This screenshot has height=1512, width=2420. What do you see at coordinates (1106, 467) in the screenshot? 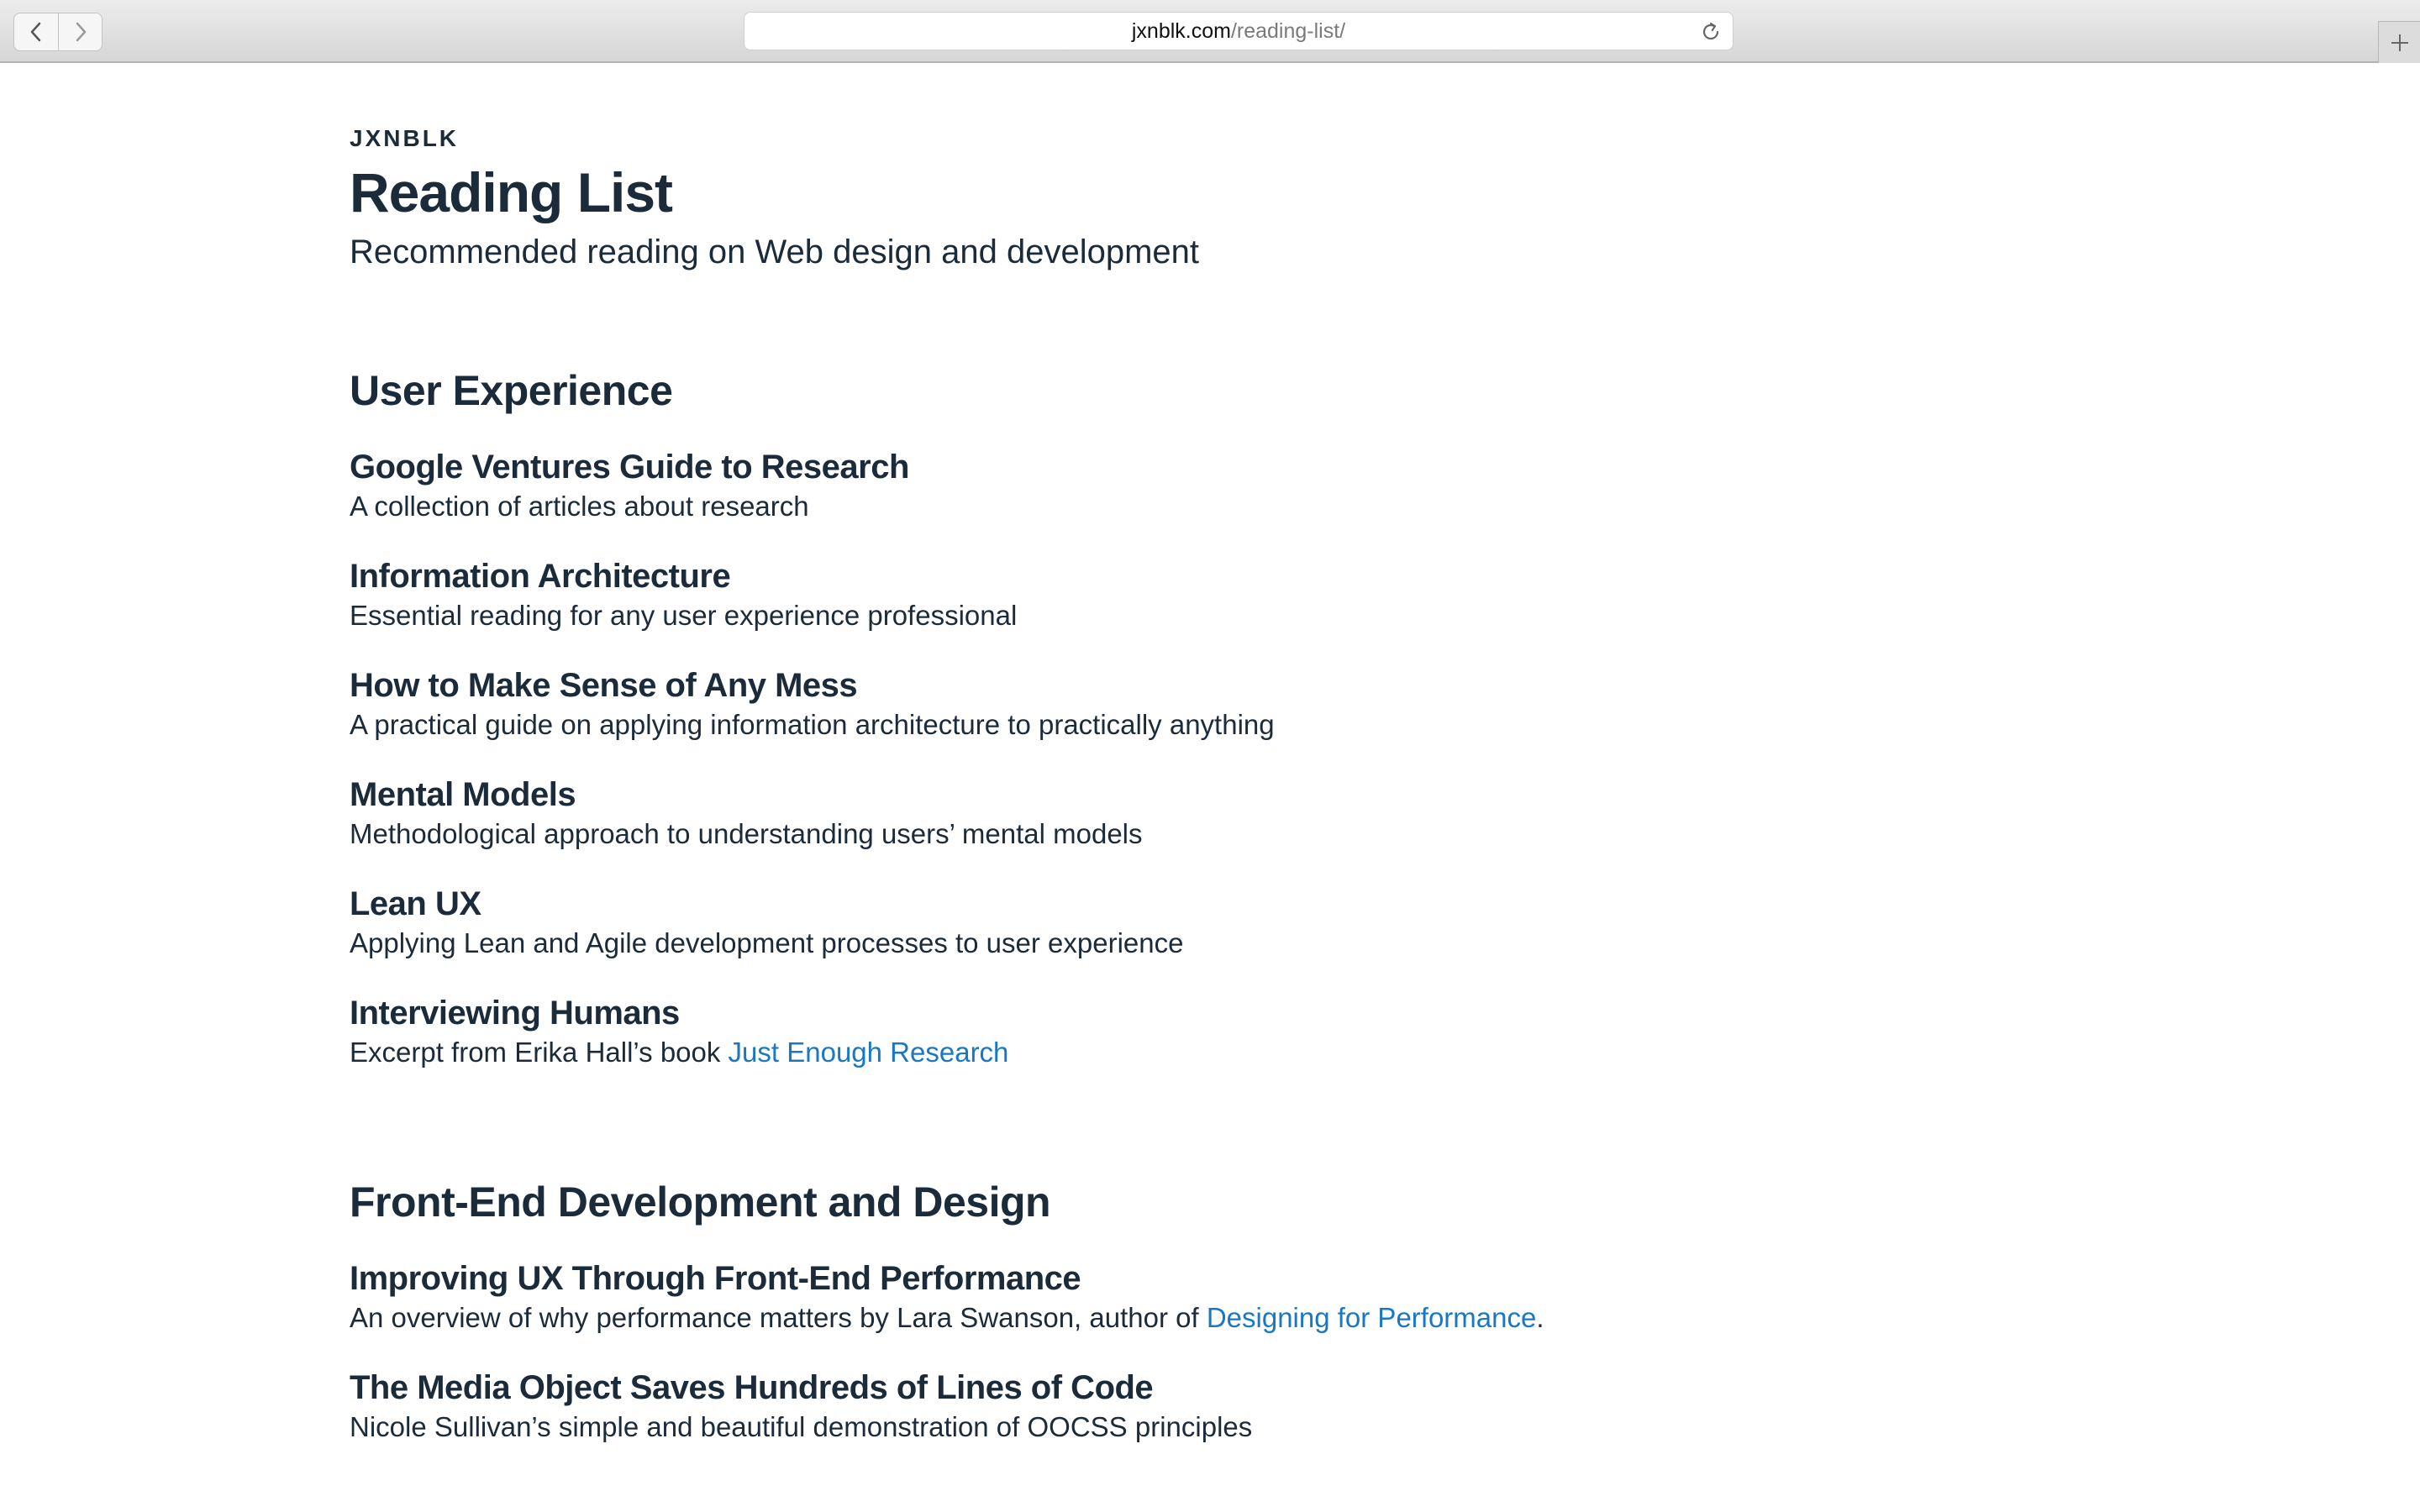
I see `entry-title-link: Google Ventures Guide to Research` at bounding box center [1106, 467].